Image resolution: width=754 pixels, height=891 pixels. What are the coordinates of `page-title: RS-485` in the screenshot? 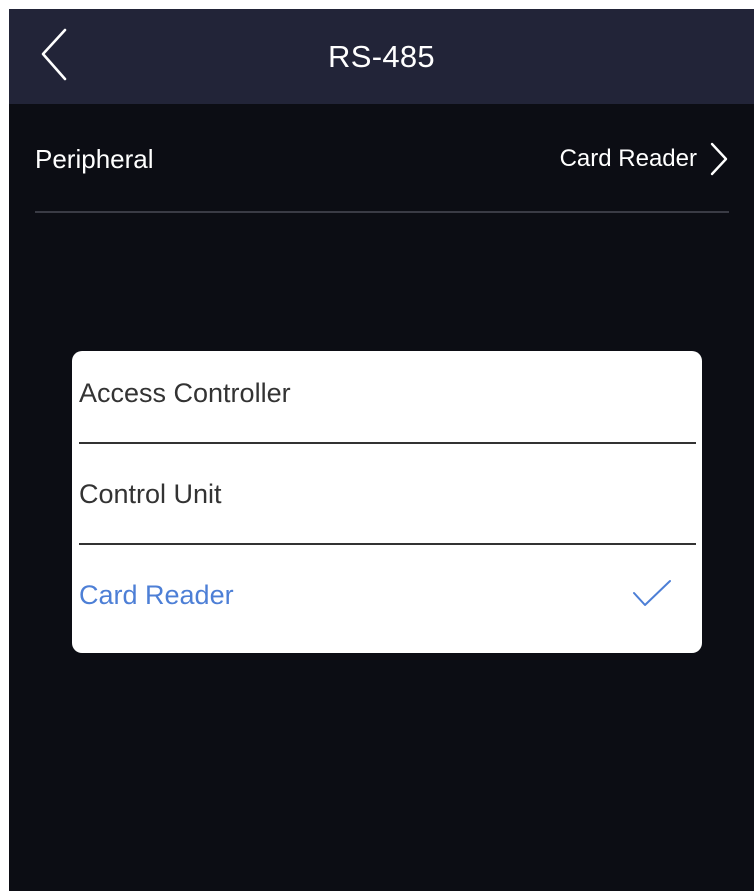 It's located at (381, 56).